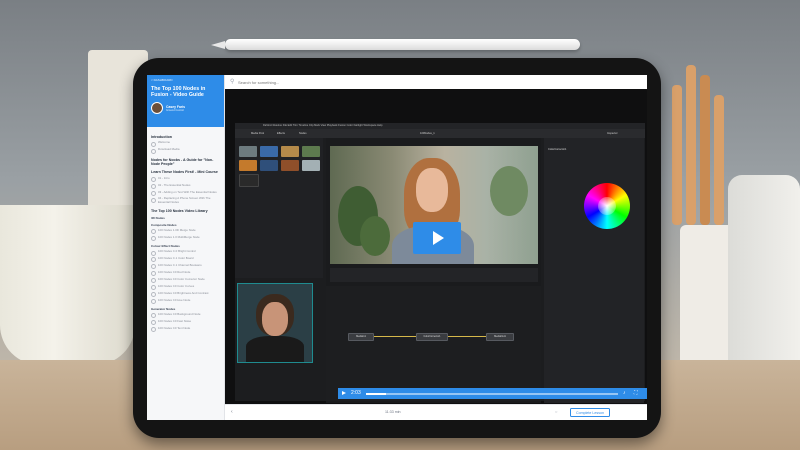 This screenshot has width=800, height=450. I want to click on sidebar-lesson-label: 01 - Intro, so click(164, 177).